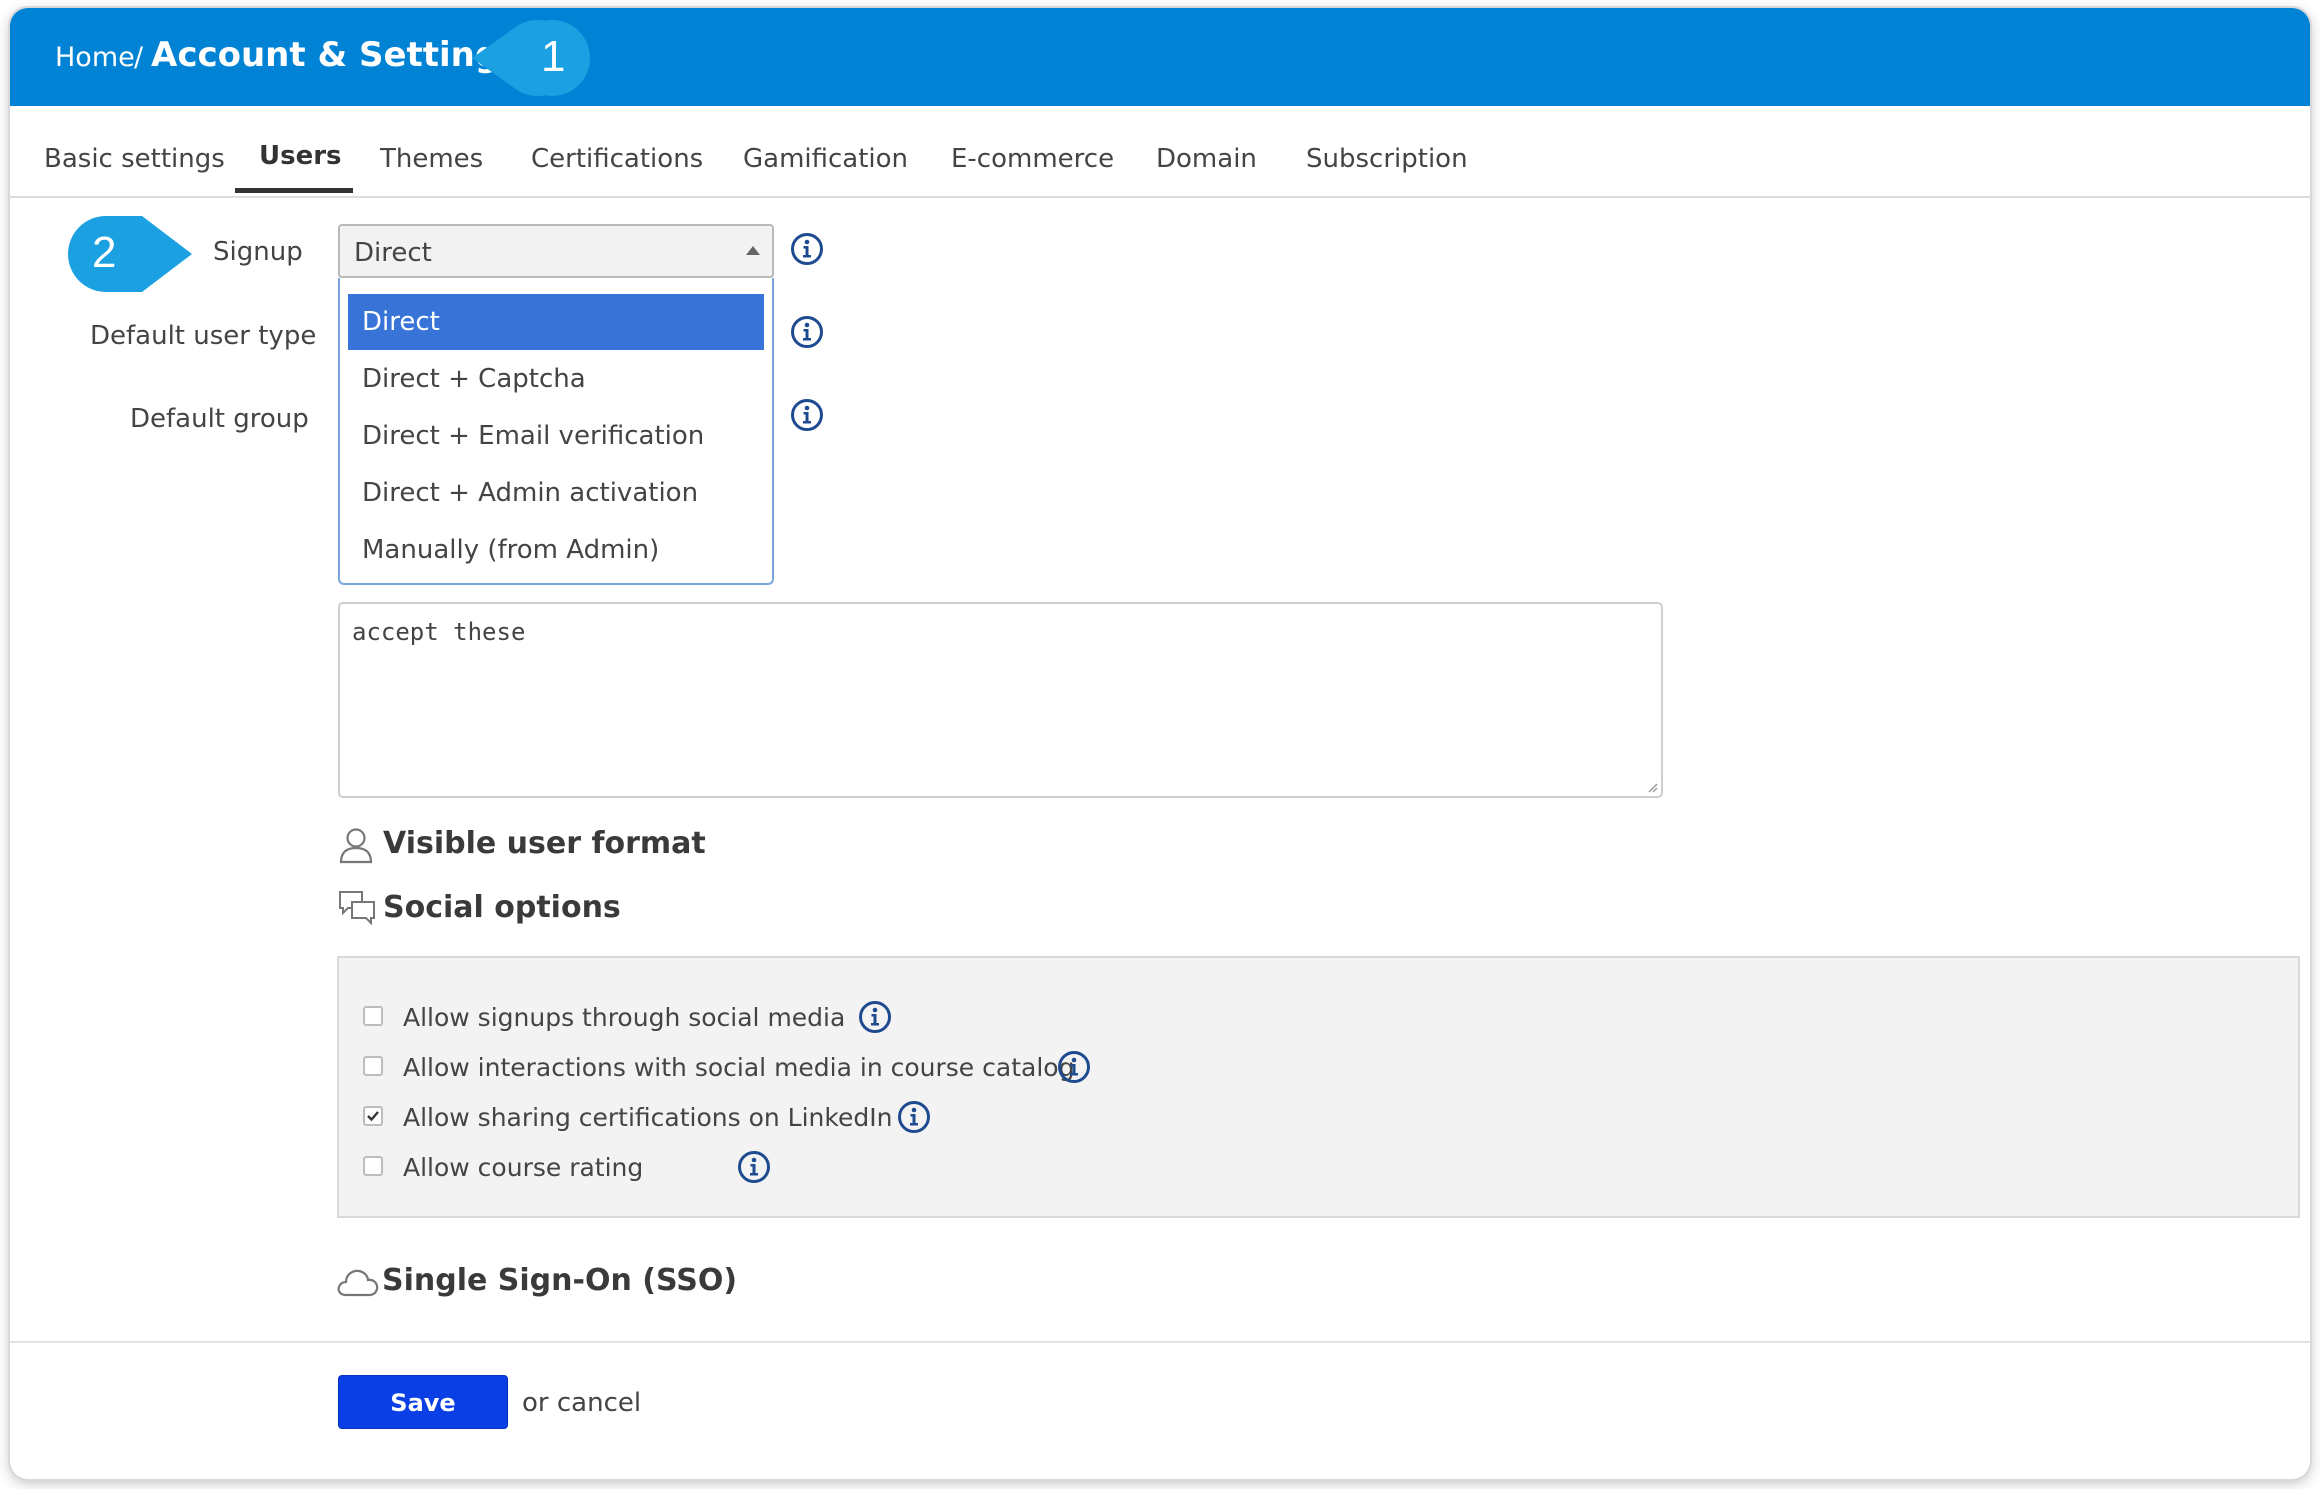 Image resolution: width=2320 pixels, height=1489 pixels. What do you see at coordinates (439, 632) in the screenshot?
I see `terms-text: accept these` at bounding box center [439, 632].